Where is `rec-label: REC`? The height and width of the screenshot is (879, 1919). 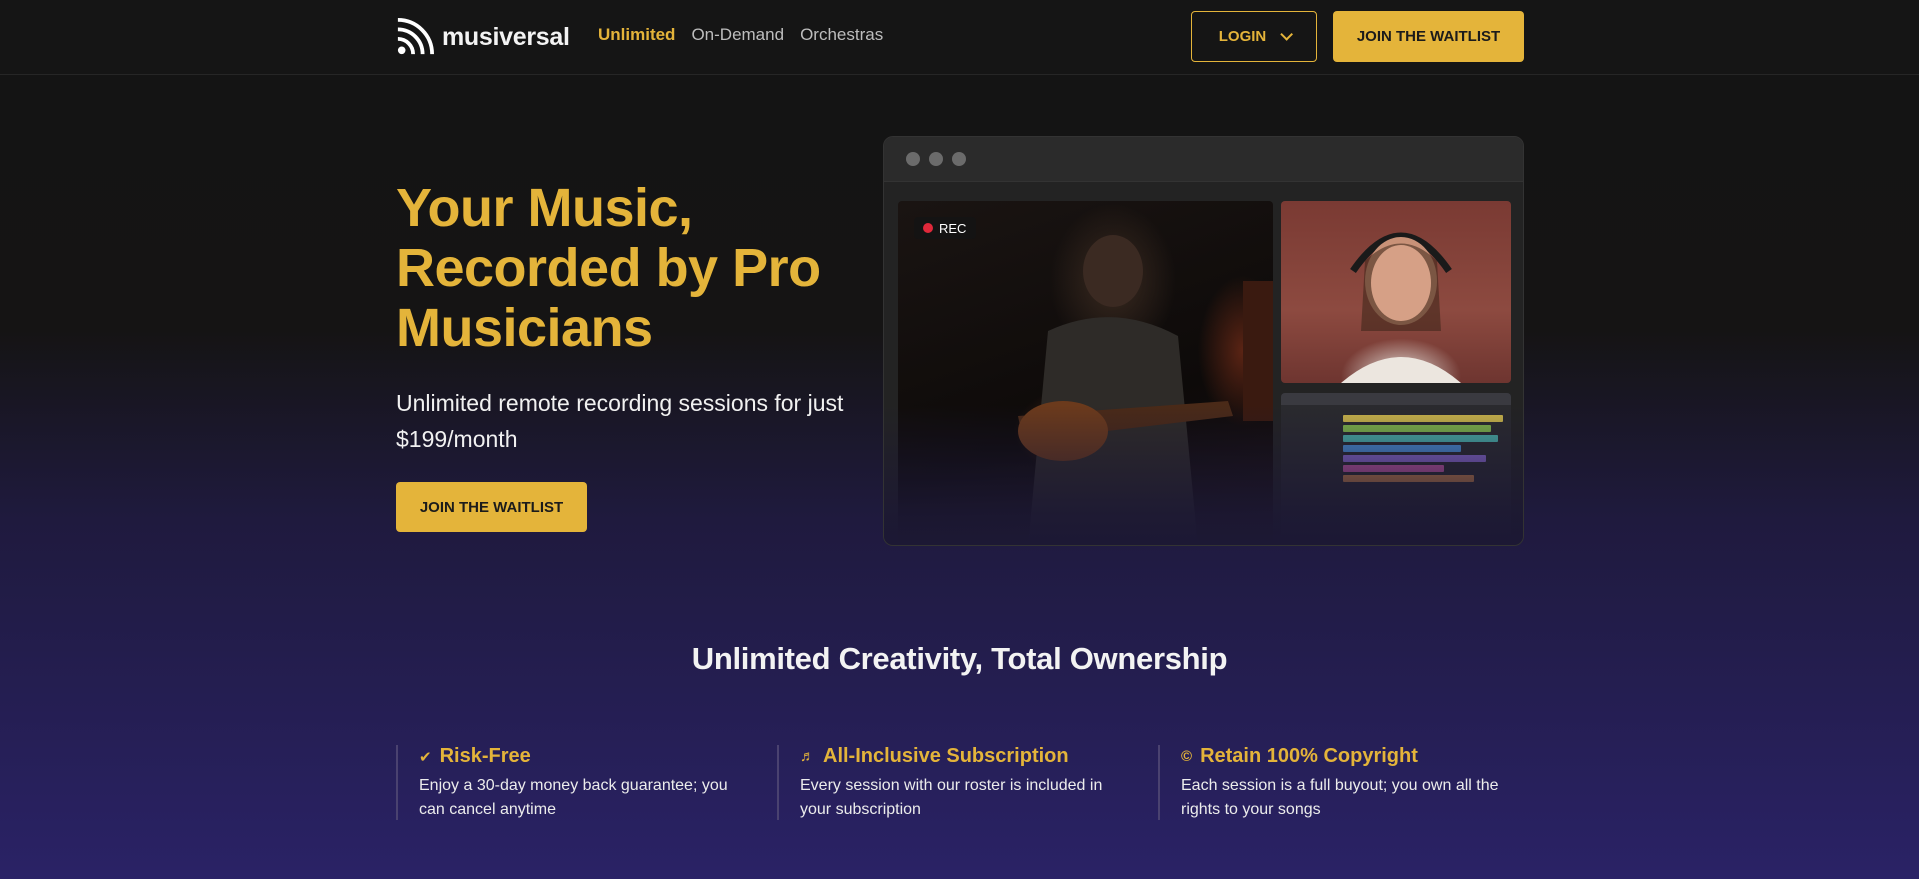 rec-label: REC is located at coordinates (953, 228).